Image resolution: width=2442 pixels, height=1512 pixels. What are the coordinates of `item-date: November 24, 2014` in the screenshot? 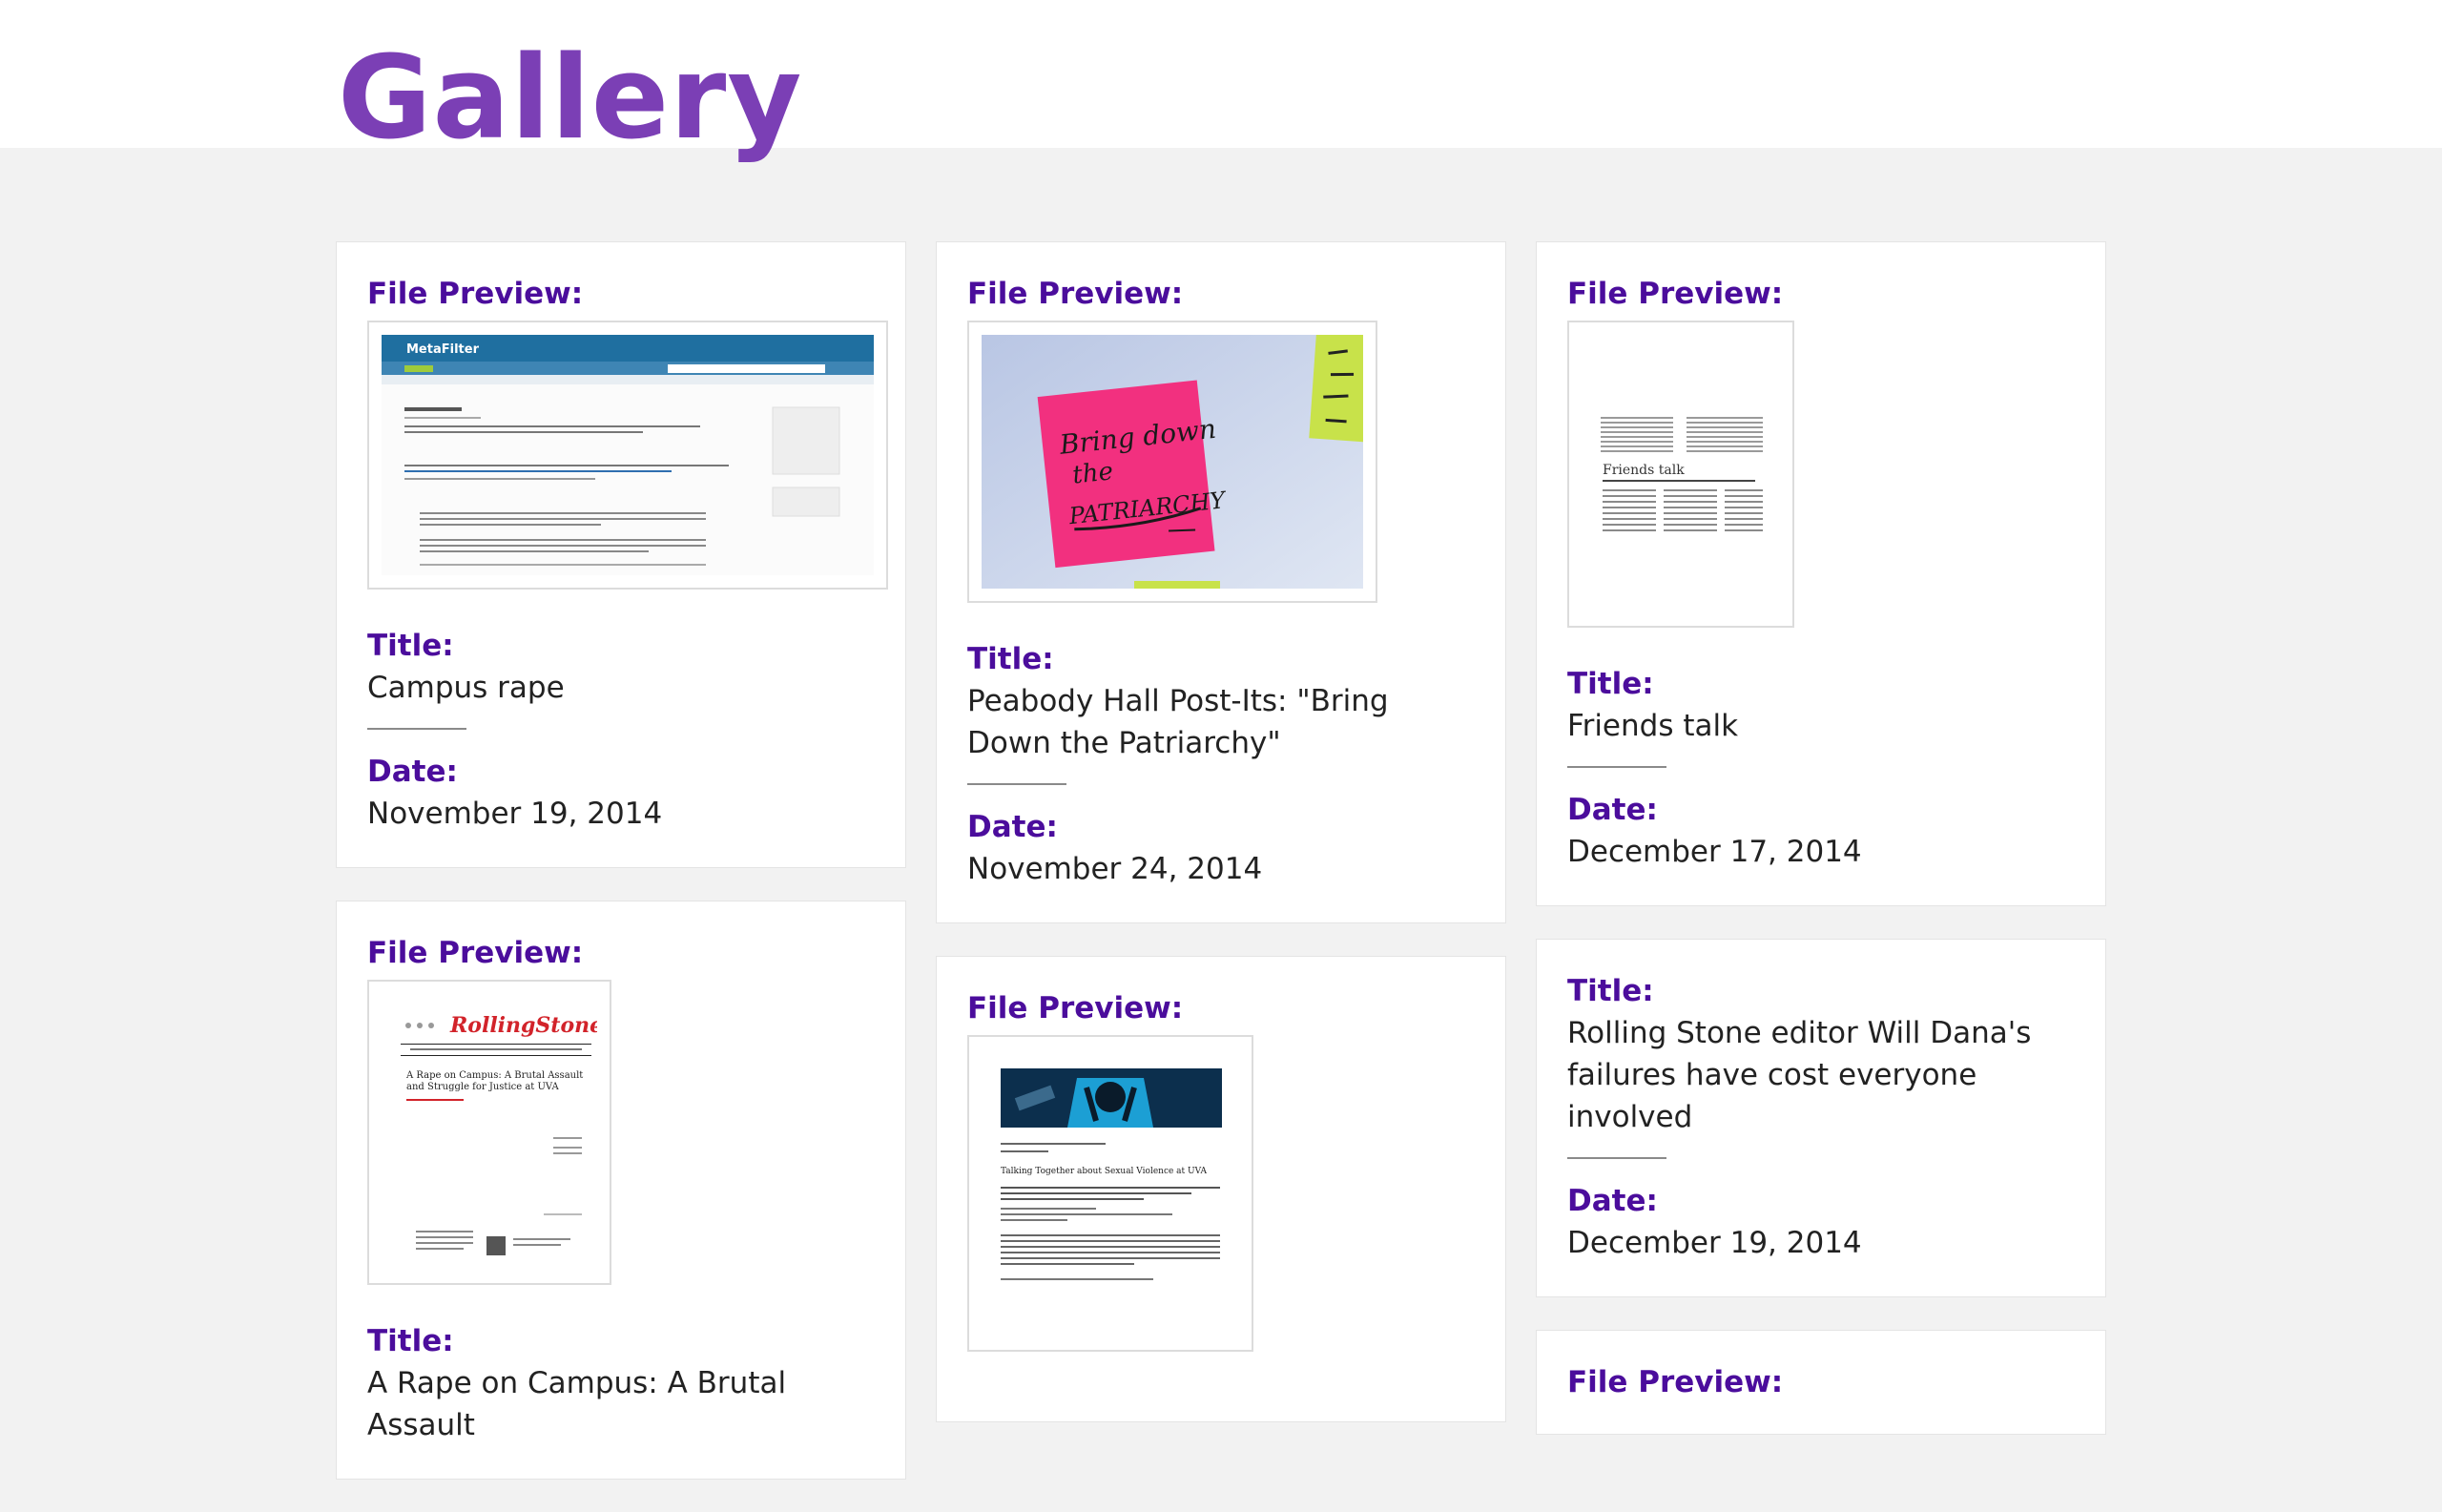 It's located at (1115, 869).